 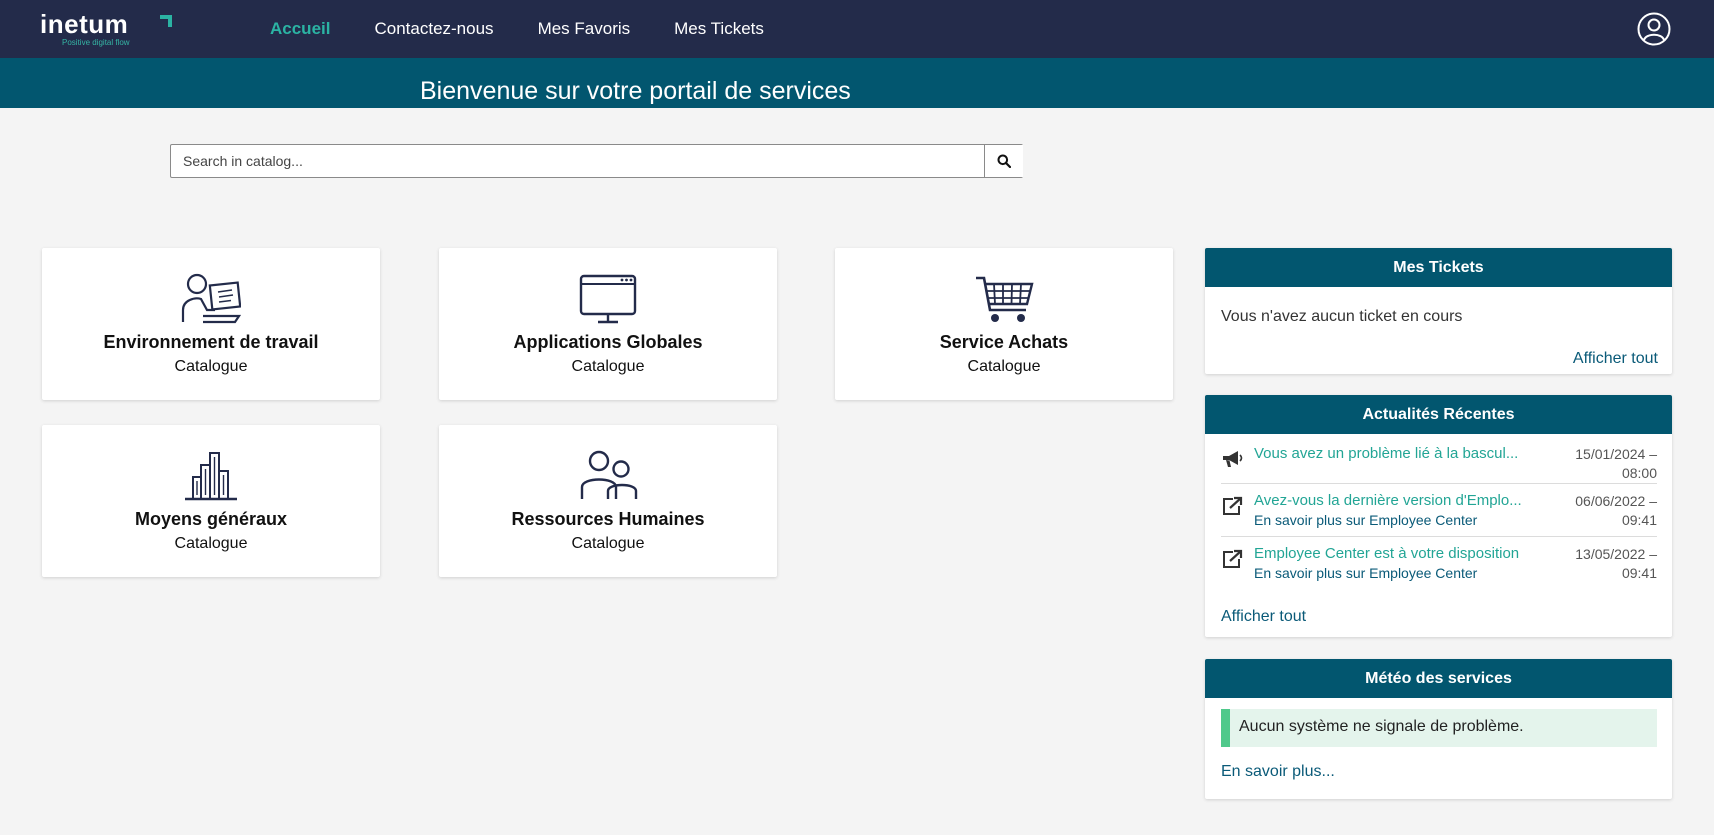 What do you see at coordinates (1263, 617) in the screenshot?
I see `news-view-all-link: Afficher tout` at bounding box center [1263, 617].